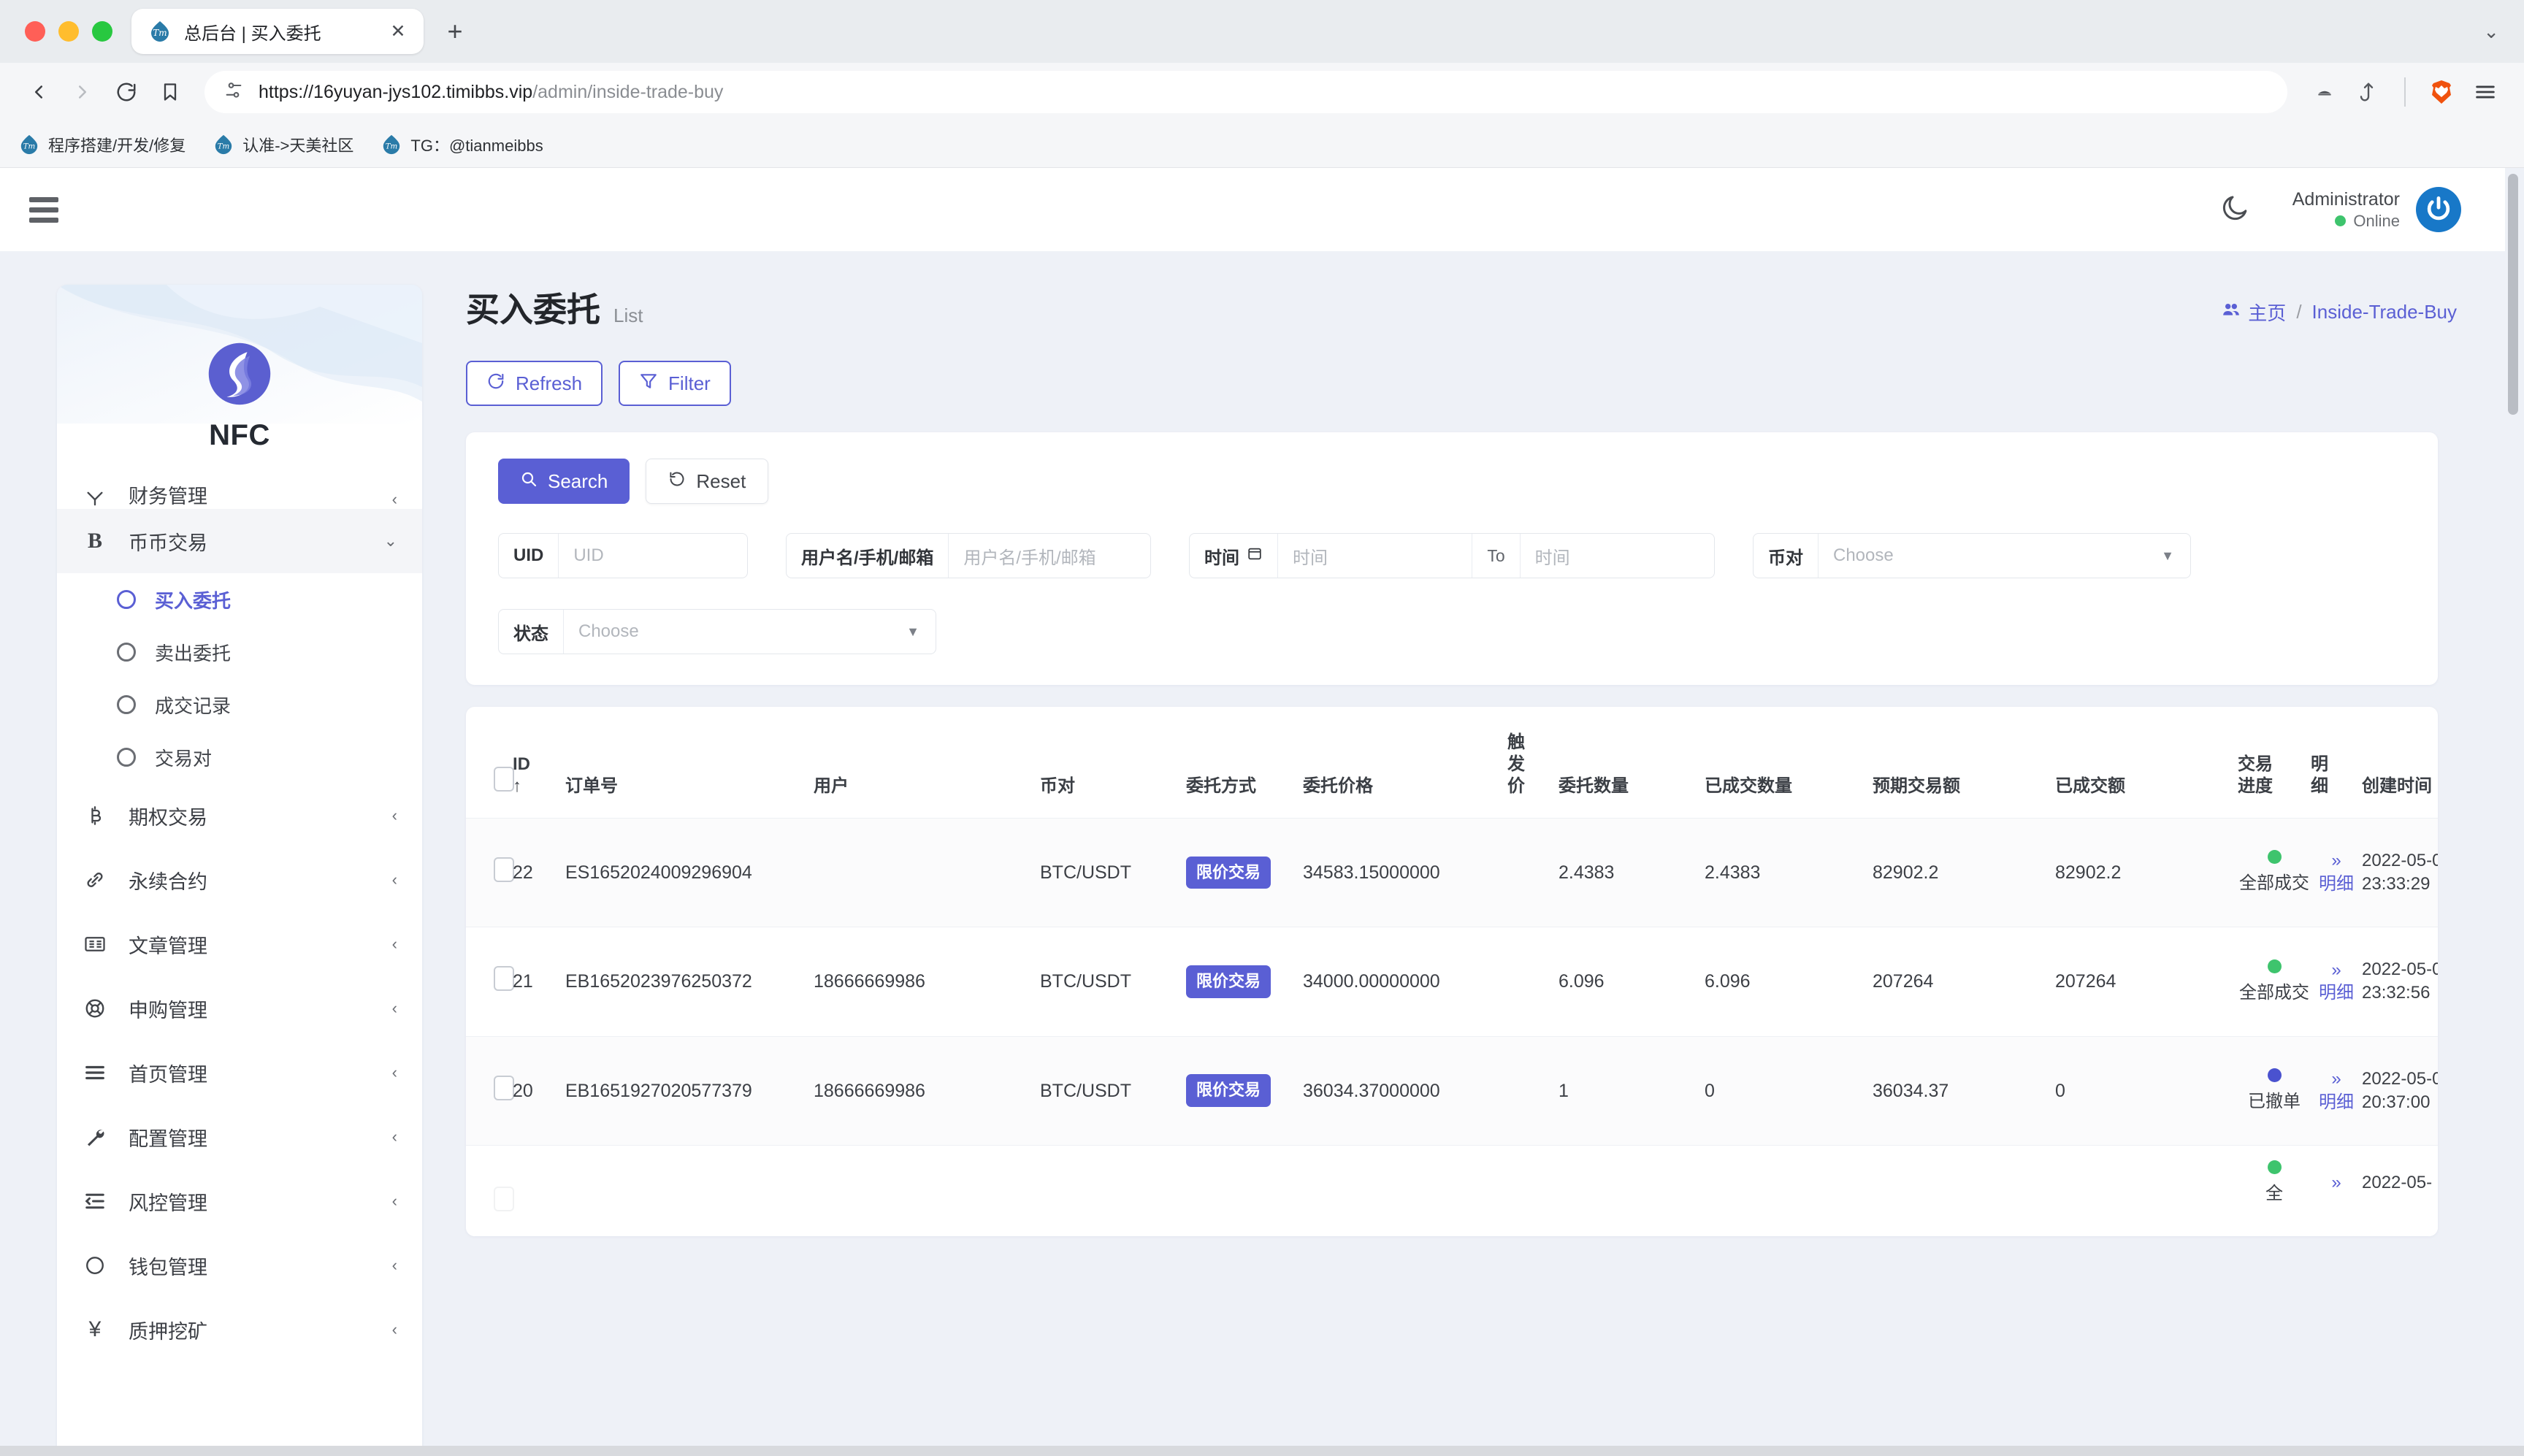  I want to click on avatar, so click(2438, 209).